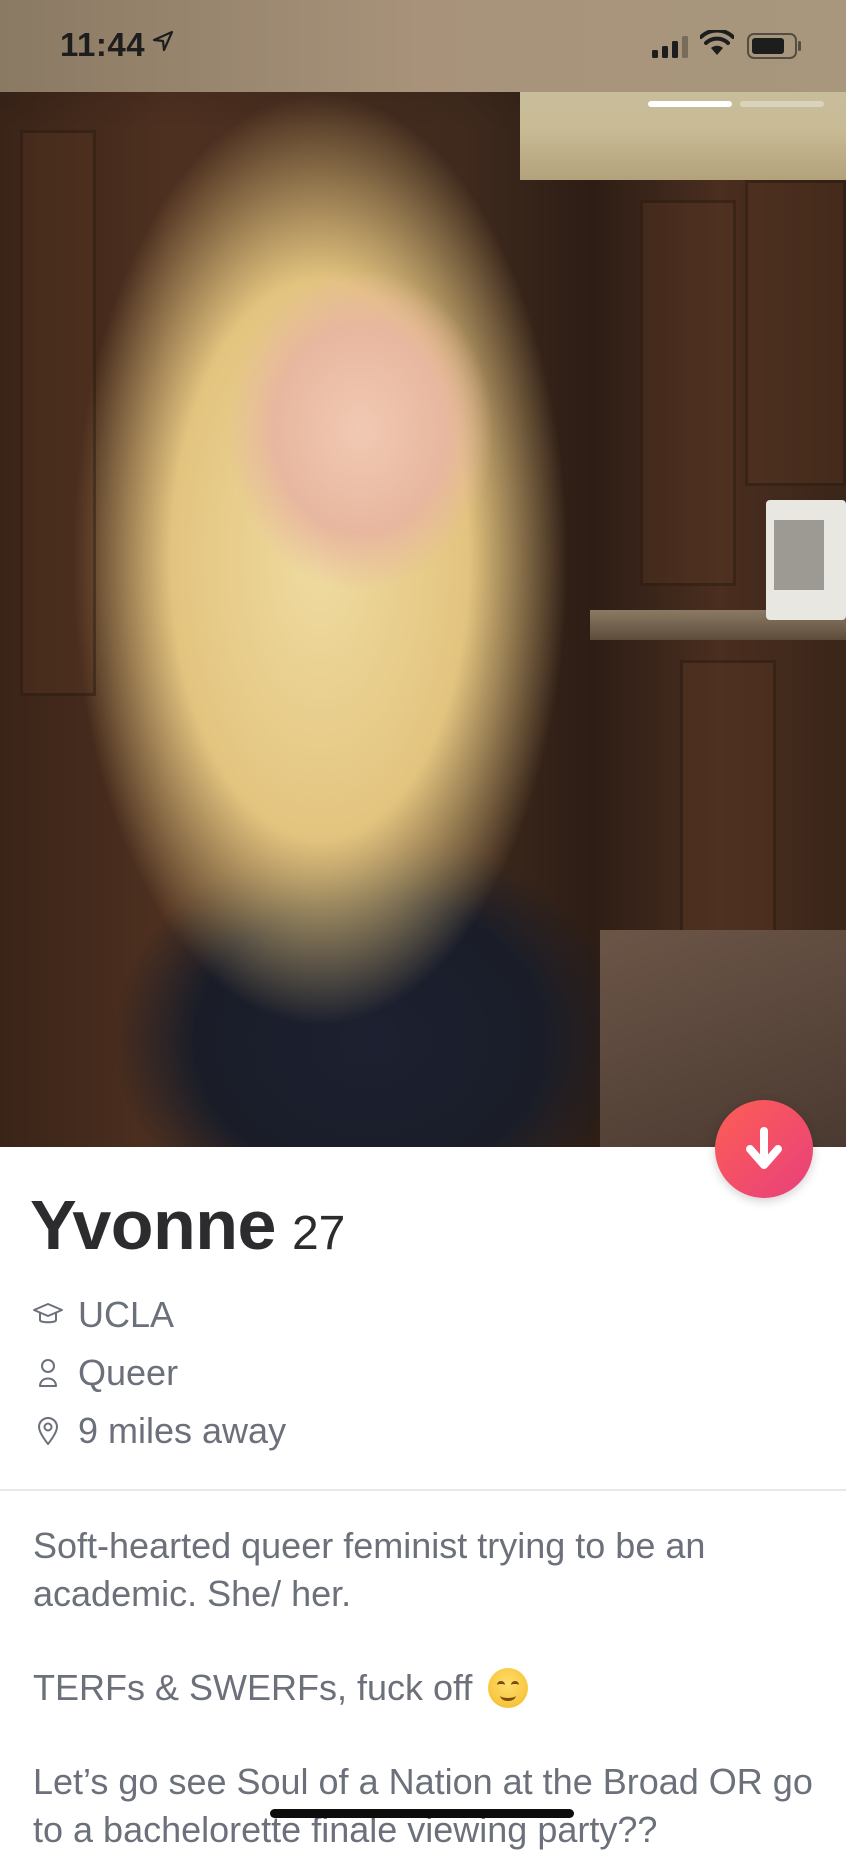 This screenshot has height=1854, width=846. What do you see at coordinates (508, 1688) in the screenshot?
I see `smiling-face-emoji-icon` at bounding box center [508, 1688].